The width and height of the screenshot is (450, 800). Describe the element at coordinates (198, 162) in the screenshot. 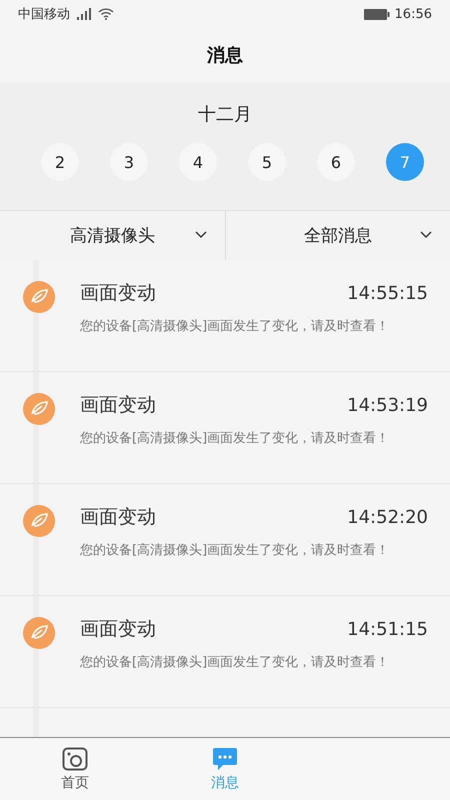

I see `day-button: 4` at that location.